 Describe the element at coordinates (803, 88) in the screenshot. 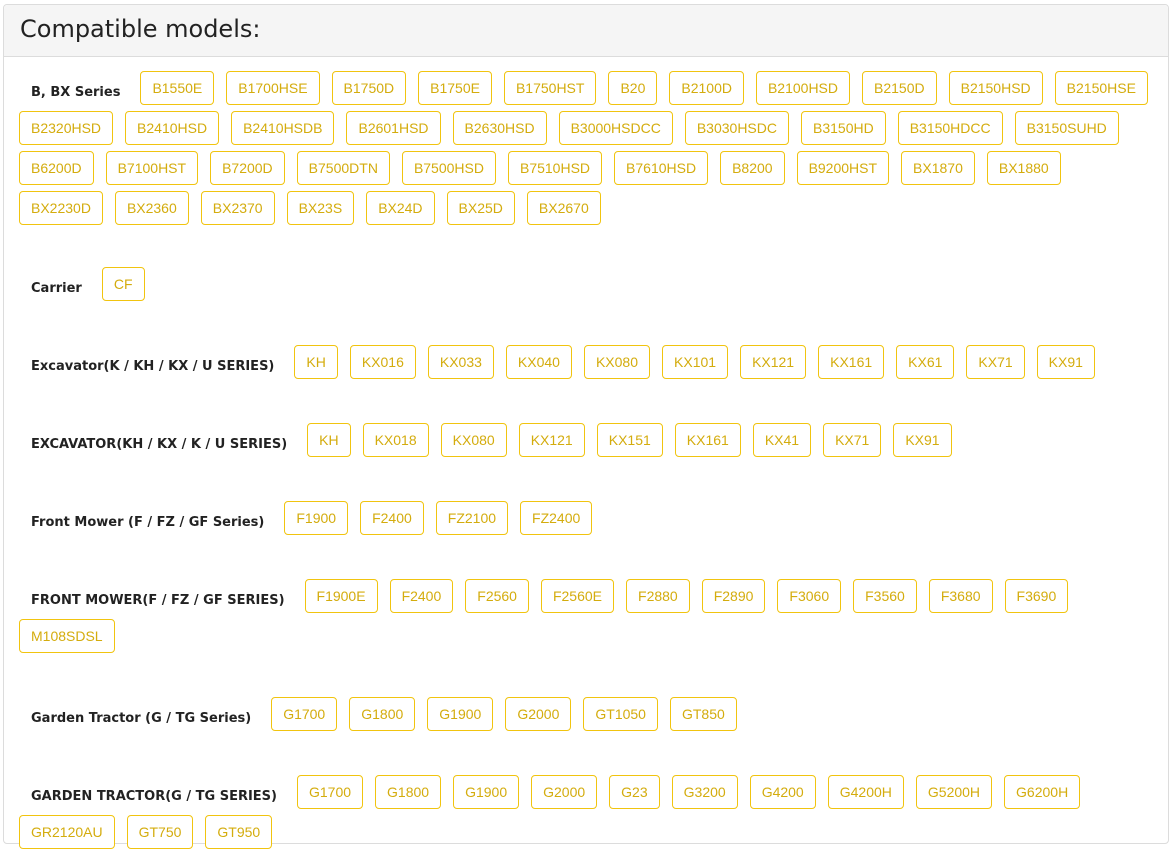

I see `model-tag: B2100HSD` at that location.